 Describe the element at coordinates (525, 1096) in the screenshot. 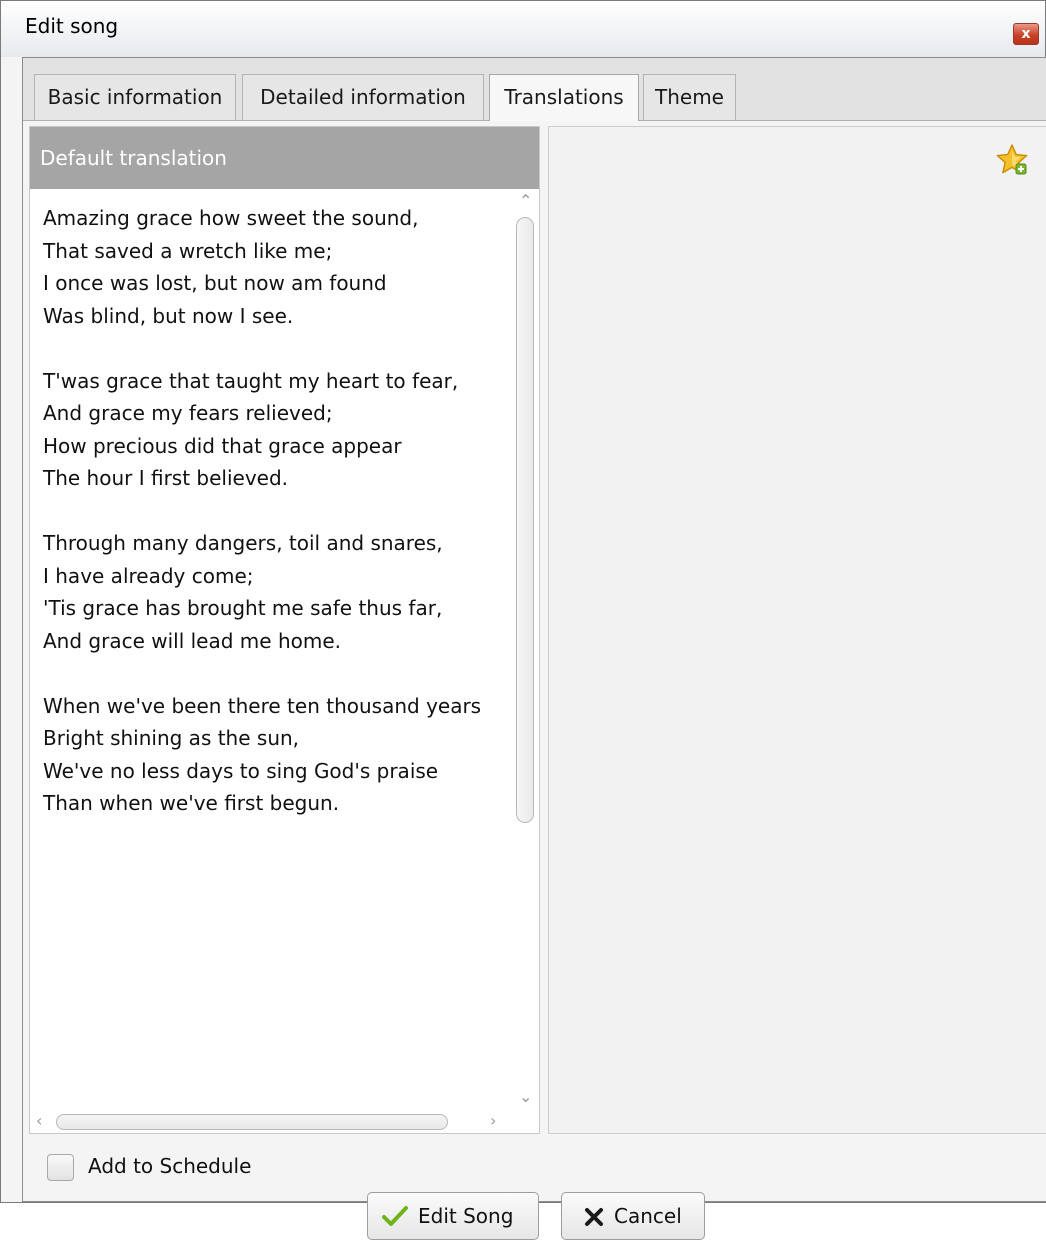

I see `scroll-down-arrow-icon: ⌄` at that location.